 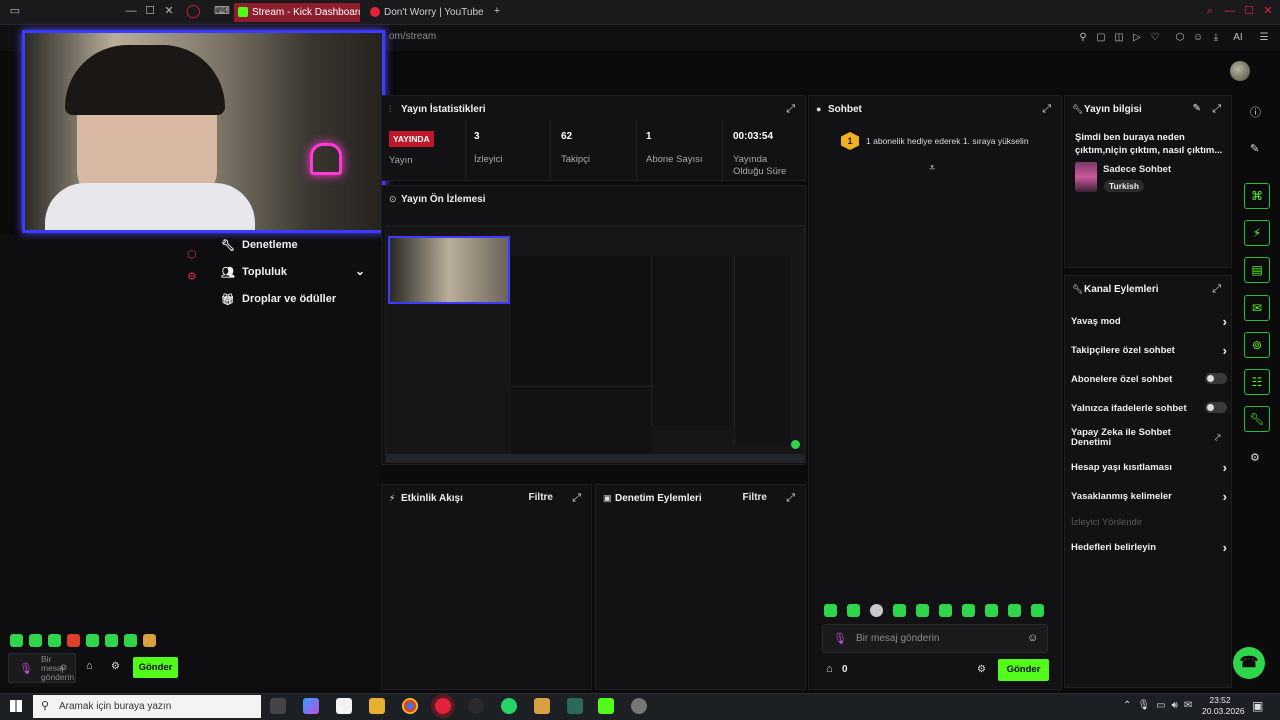 I want to click on send-button: Gönder, so click(x=1023, y=670).